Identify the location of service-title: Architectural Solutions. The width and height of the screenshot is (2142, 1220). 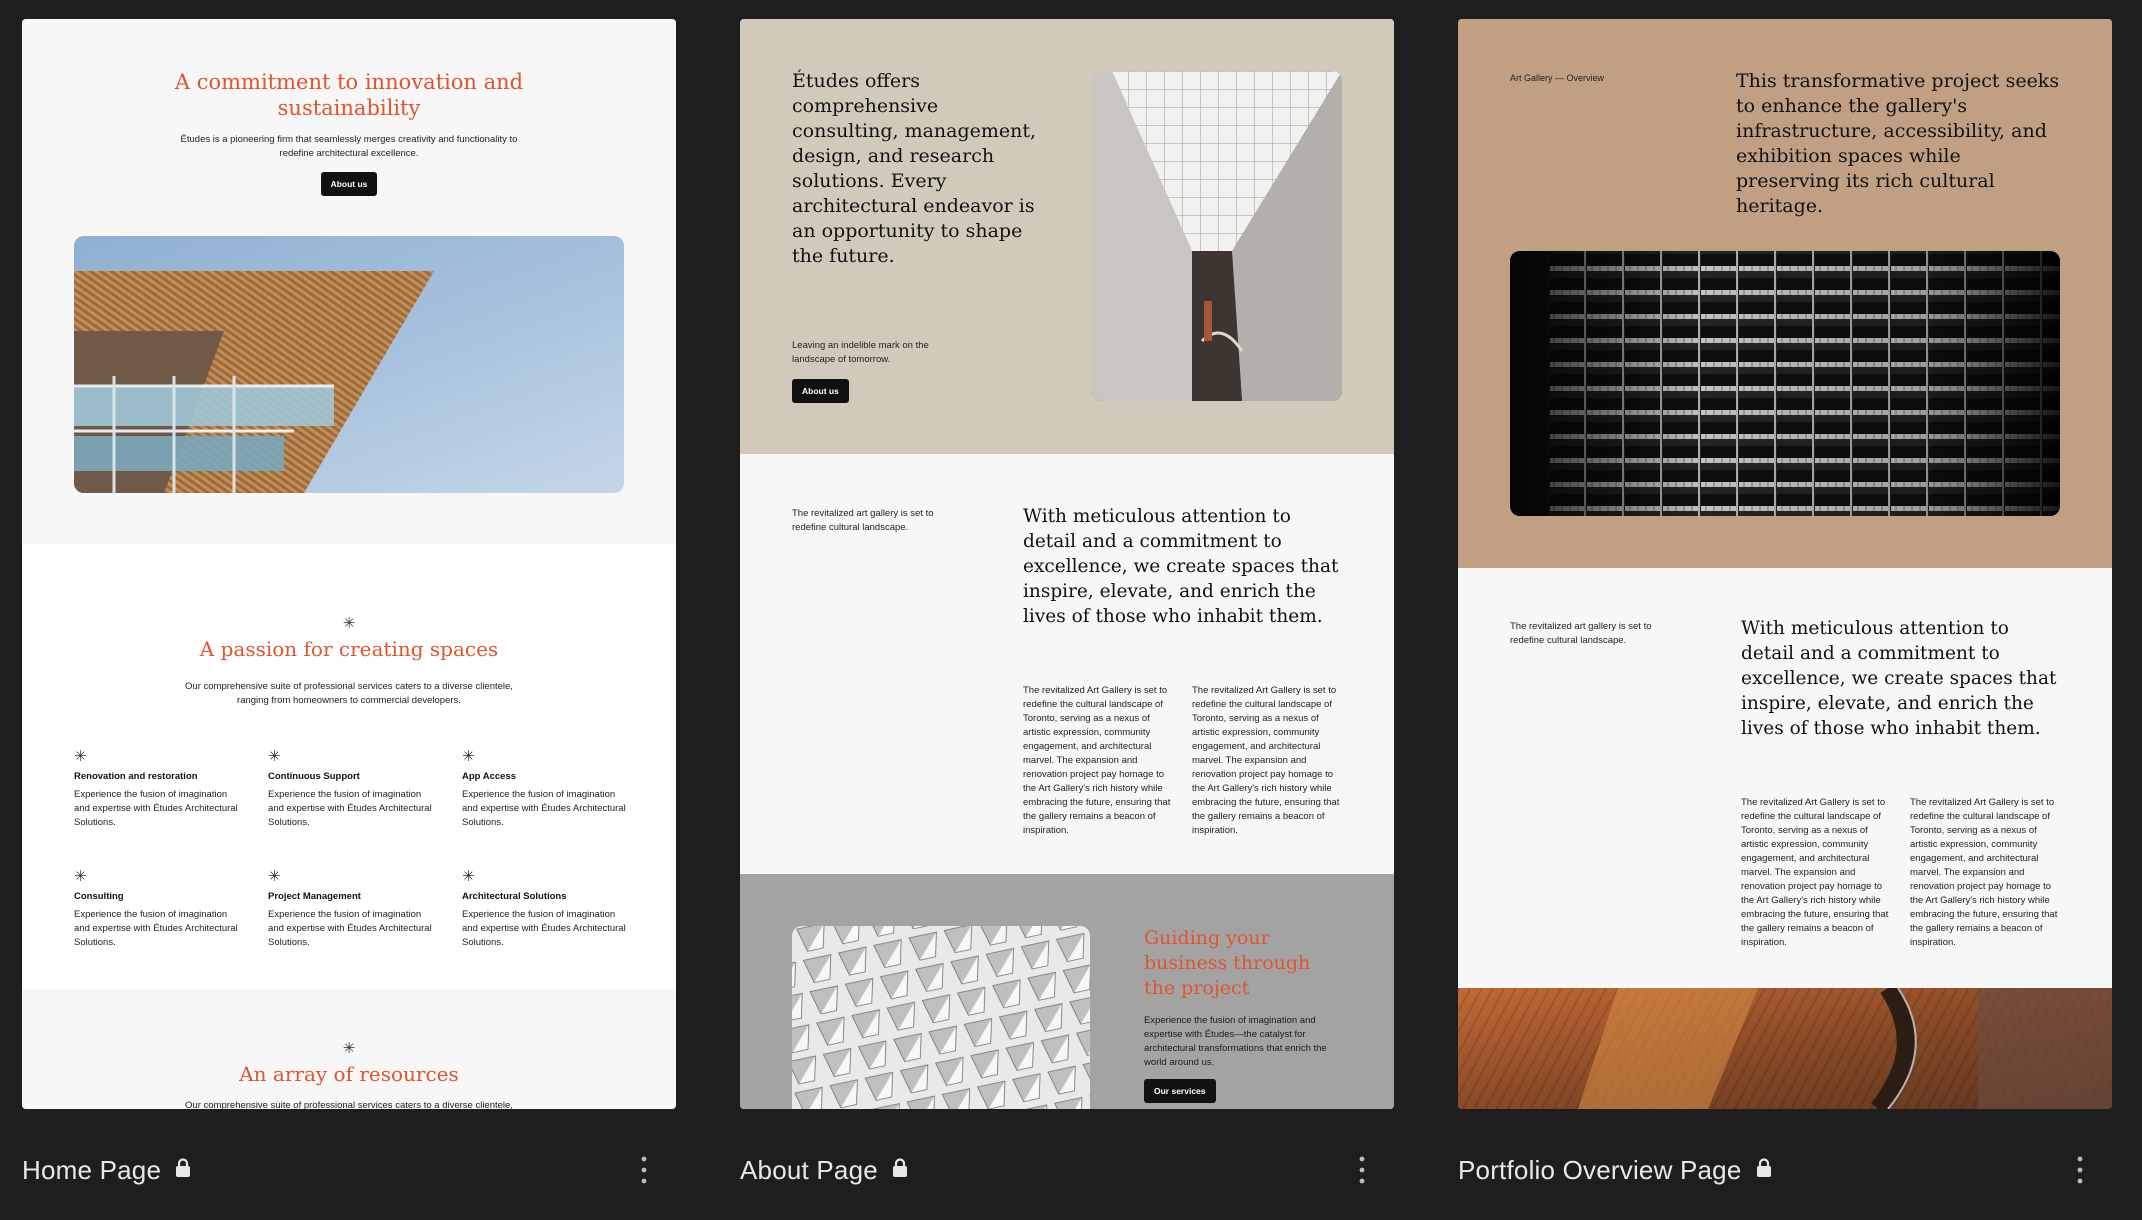
(514, 896).